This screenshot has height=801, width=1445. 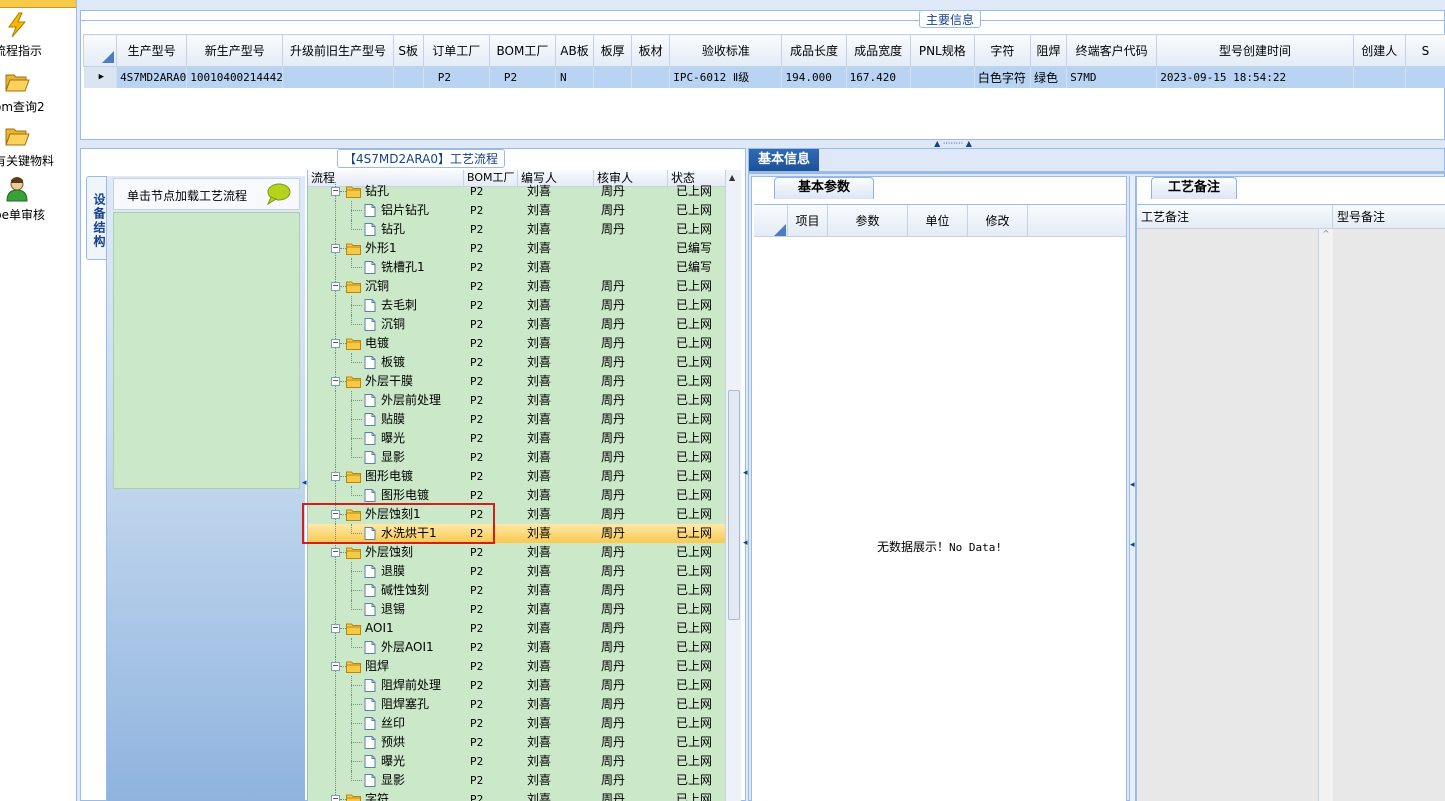 What do you see at coordinates (38, 203) in the screenshot?
I see `nav-item-pe-review: pe单审核` at bounding box center [38, 203].